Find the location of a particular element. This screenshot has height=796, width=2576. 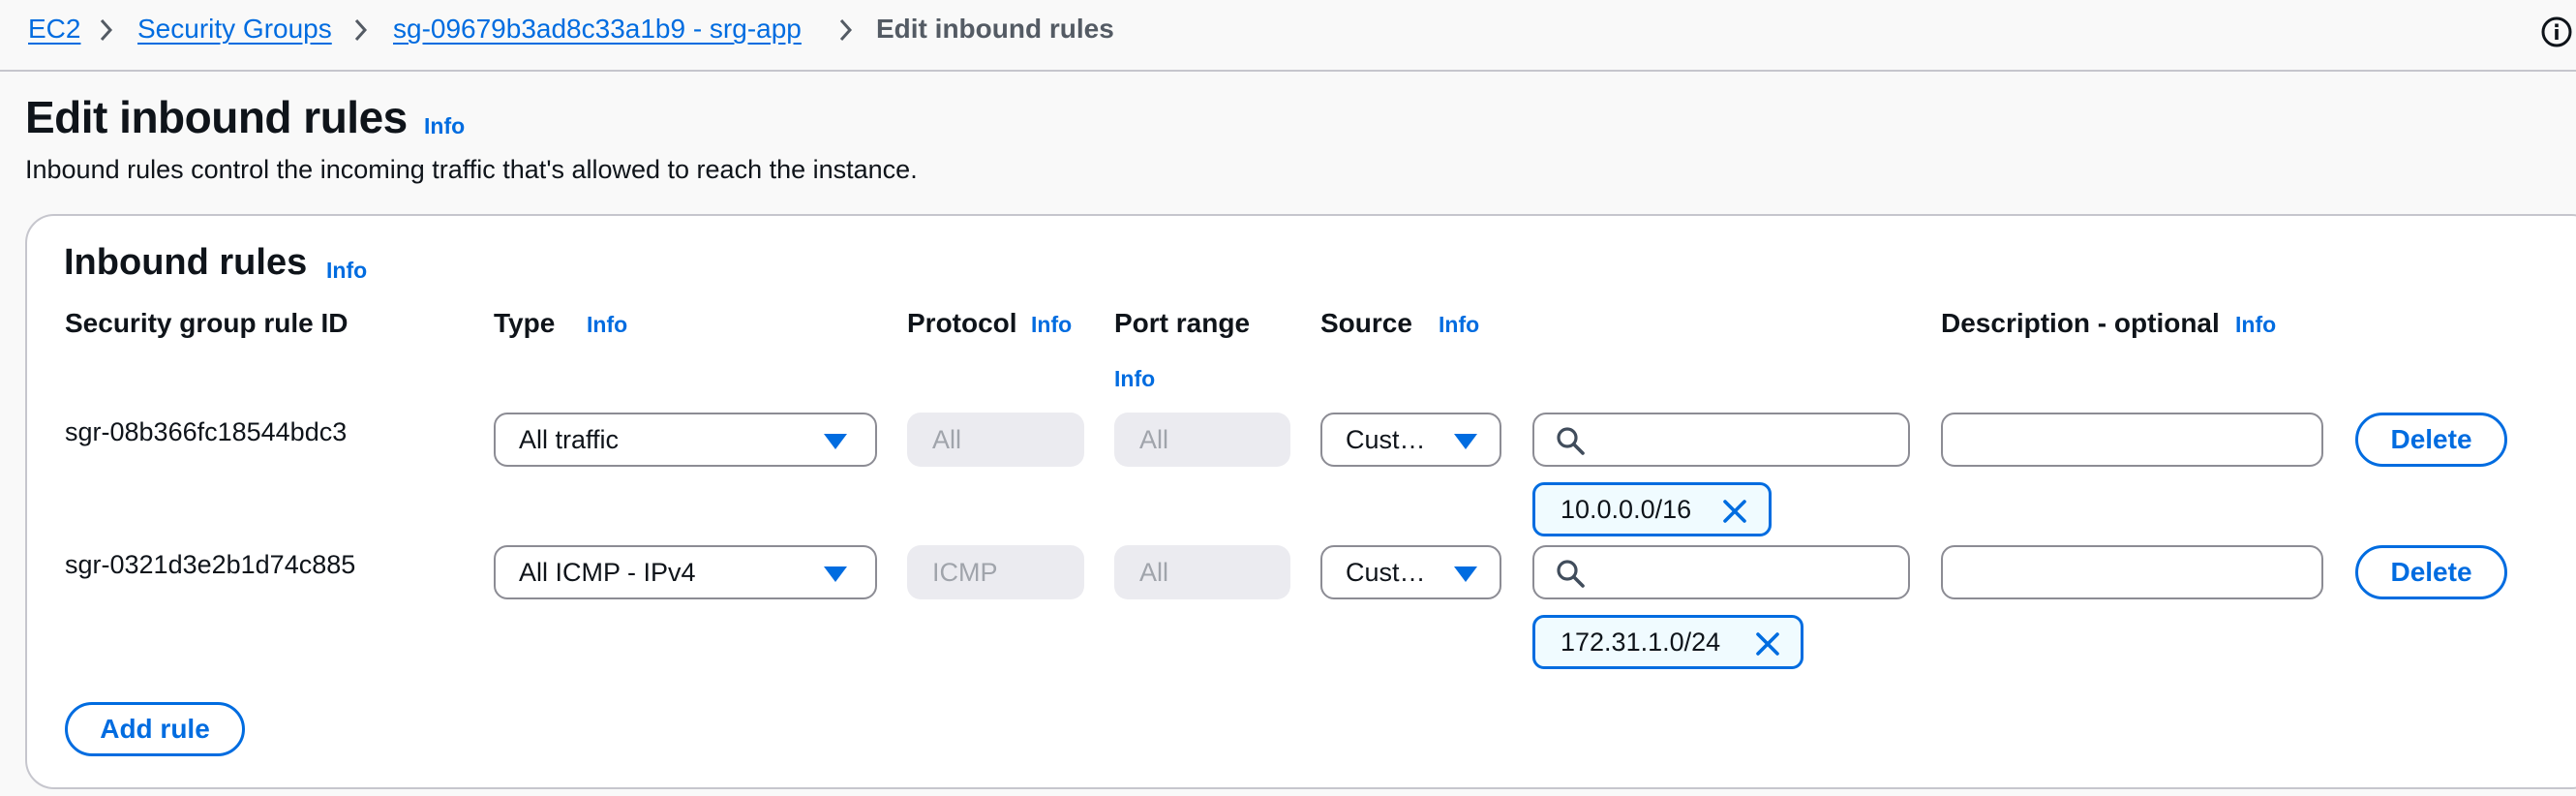

rule-id: sgr-0321d3e2b1d74c885 is located at coordinates (210, 564).